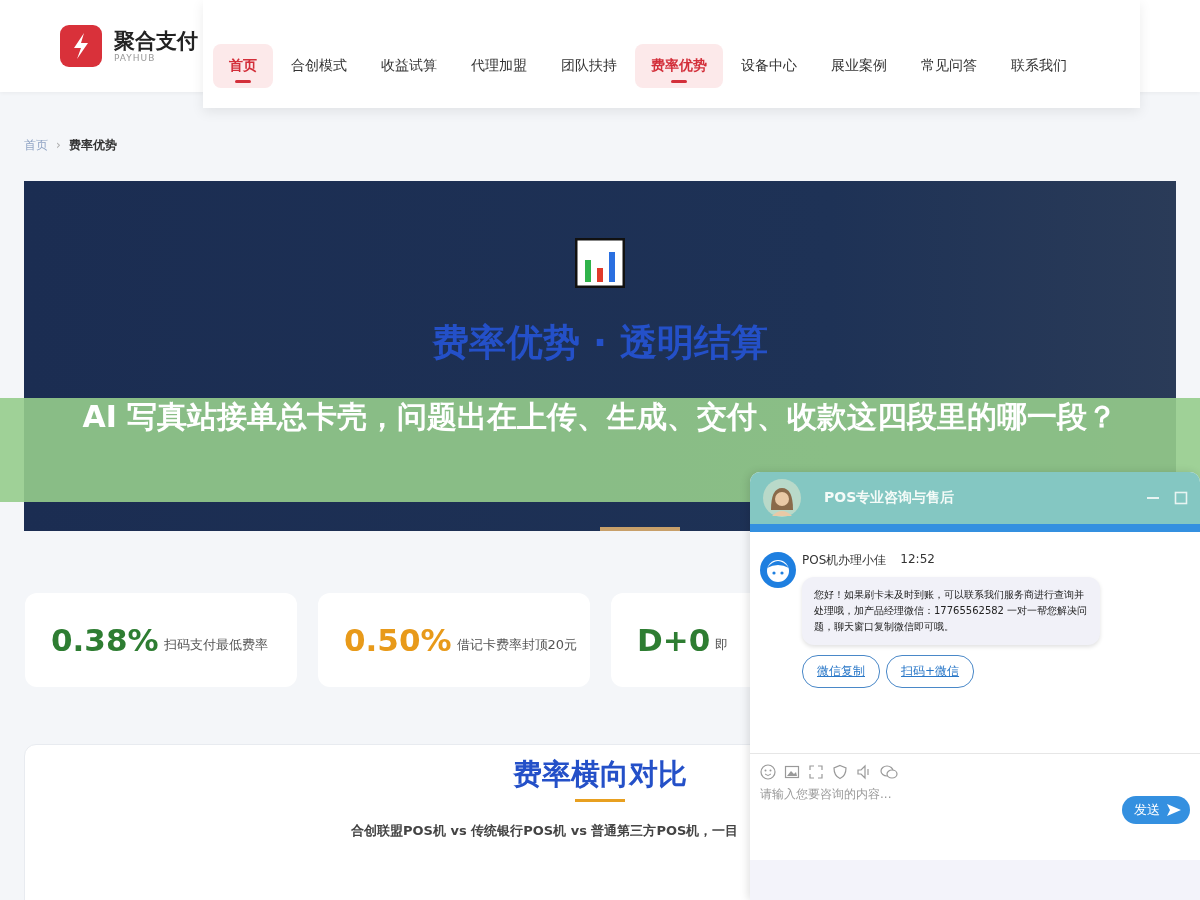 The height and width of the screenshot is (900, 1200). What do you see at coordinates (816, 772) in the screenshot?
I see `fullscreen-icon` at bounding box center [816, 772].